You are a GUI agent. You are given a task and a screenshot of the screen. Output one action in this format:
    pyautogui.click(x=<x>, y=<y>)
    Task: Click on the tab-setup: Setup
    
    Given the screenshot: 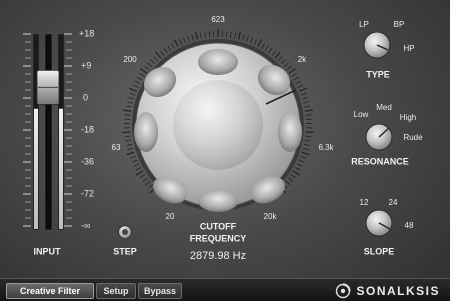 What is the action you would take?
    pyautogui.click(x=116, y=291)
    